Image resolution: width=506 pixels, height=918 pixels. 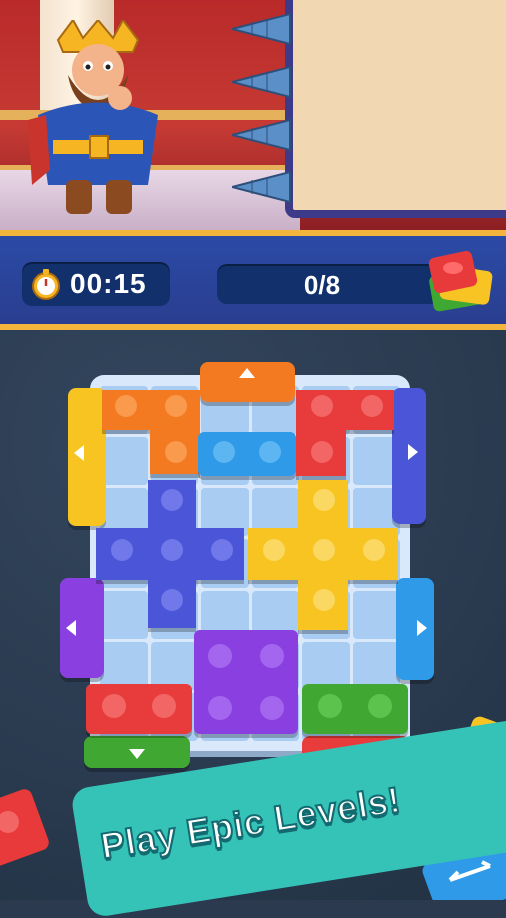 What do you see at coordinates (247, 382) in the screenshot?
I see `exit-gate-top-orange` at bounding box center [247, 382].